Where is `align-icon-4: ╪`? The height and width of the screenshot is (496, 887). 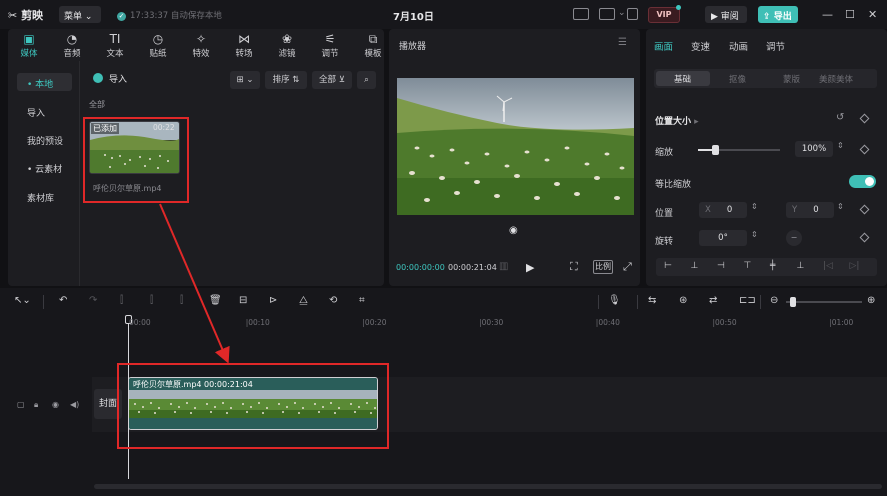 align-icon-4: ╪ is located at coordinates (772, 266).